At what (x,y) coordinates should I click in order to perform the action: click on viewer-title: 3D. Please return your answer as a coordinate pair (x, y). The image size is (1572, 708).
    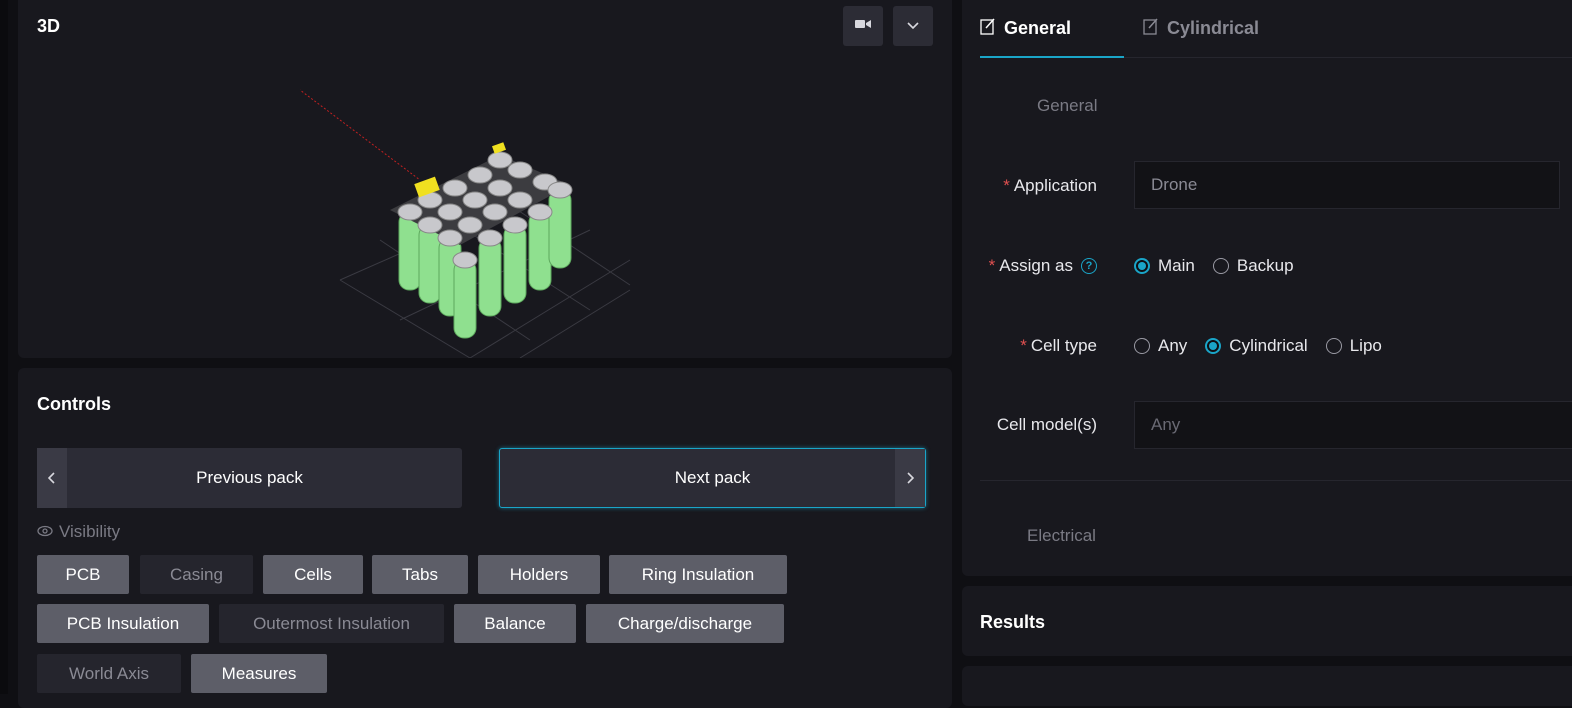
    Looking at the image, I should click on (49, 26).